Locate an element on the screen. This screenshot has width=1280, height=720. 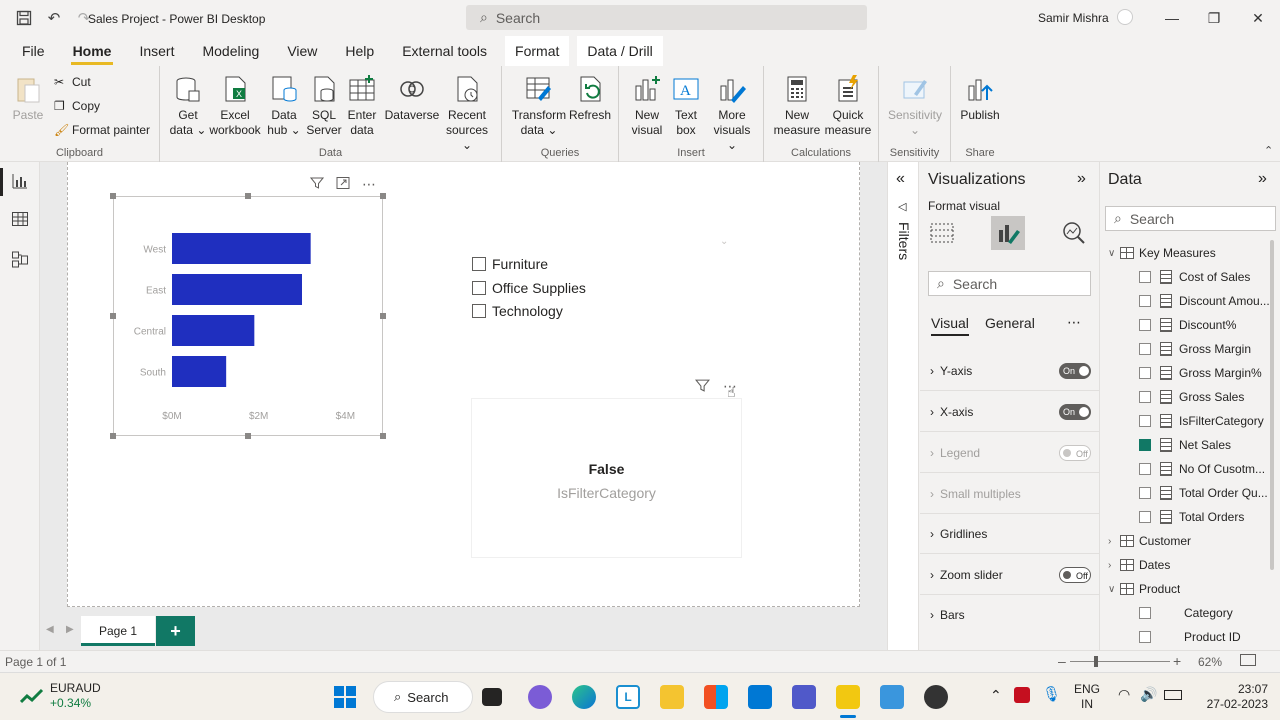
viz-collapse-icon: » is located at coordinates (1081, 179).